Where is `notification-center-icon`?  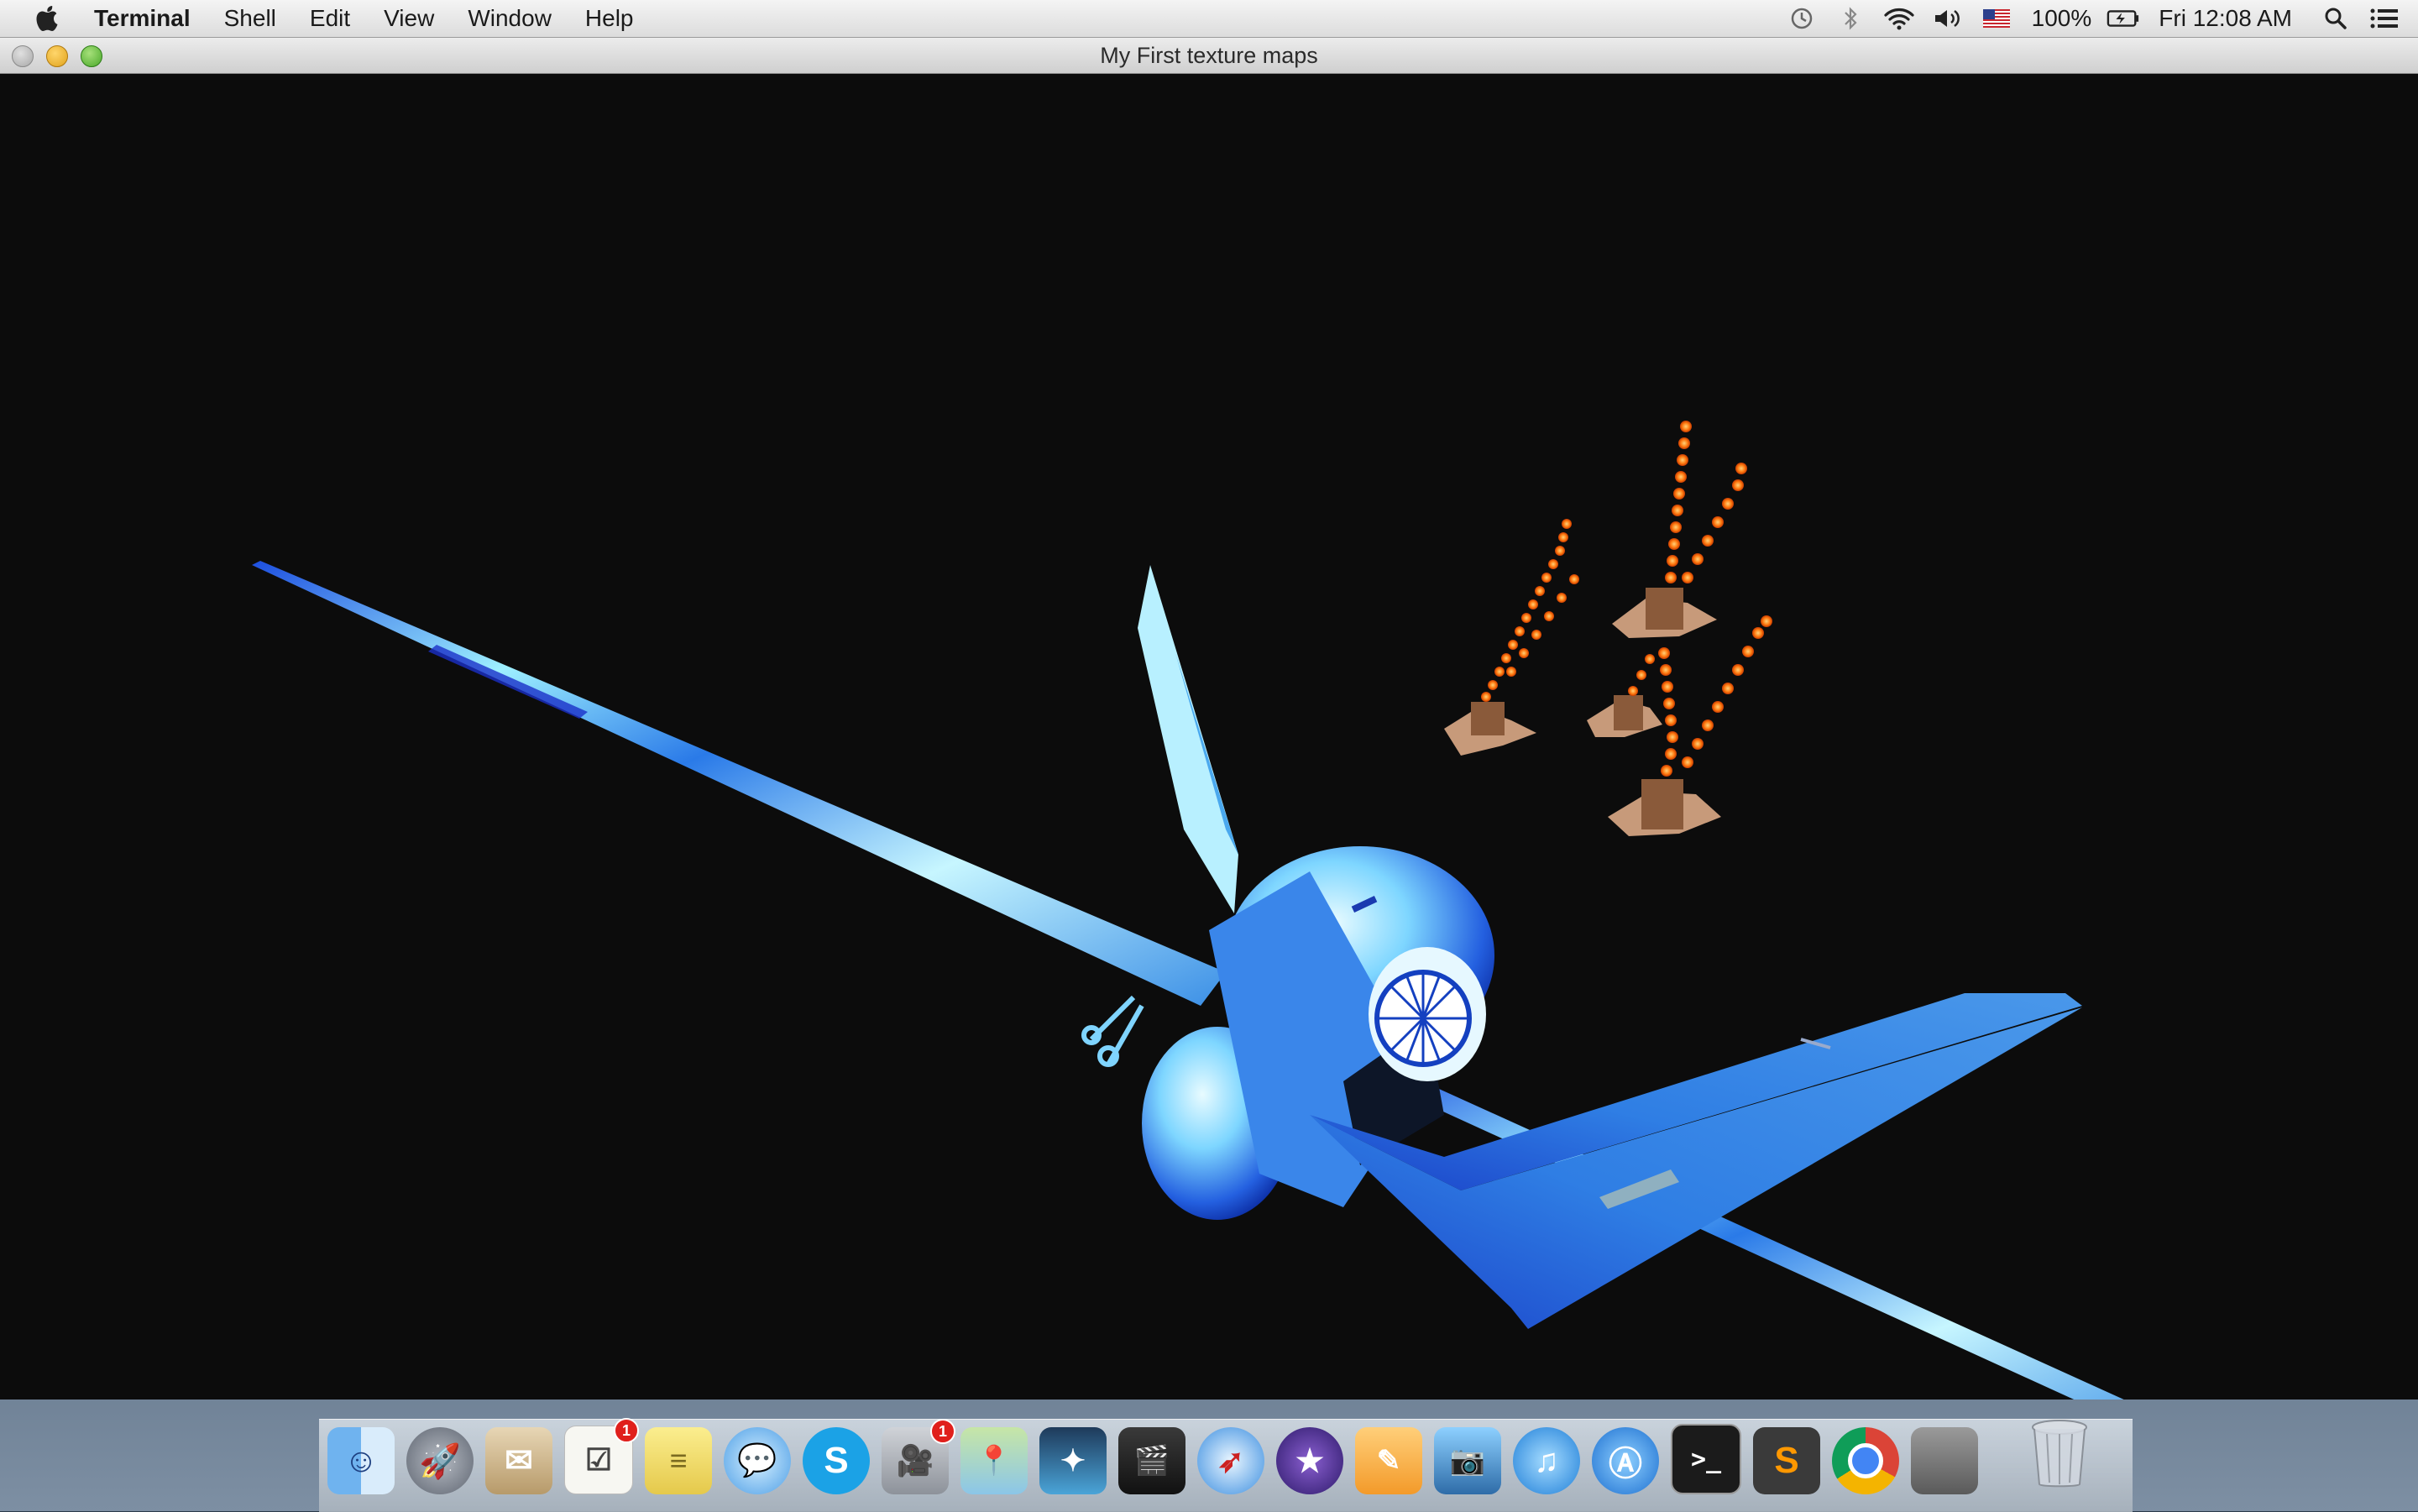 notification-center-icon is located at coordinates (2384, 18).